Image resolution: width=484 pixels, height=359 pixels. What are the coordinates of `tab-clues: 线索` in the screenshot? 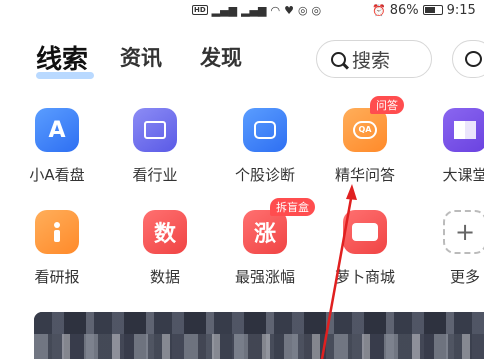 It's located at (62, 57).